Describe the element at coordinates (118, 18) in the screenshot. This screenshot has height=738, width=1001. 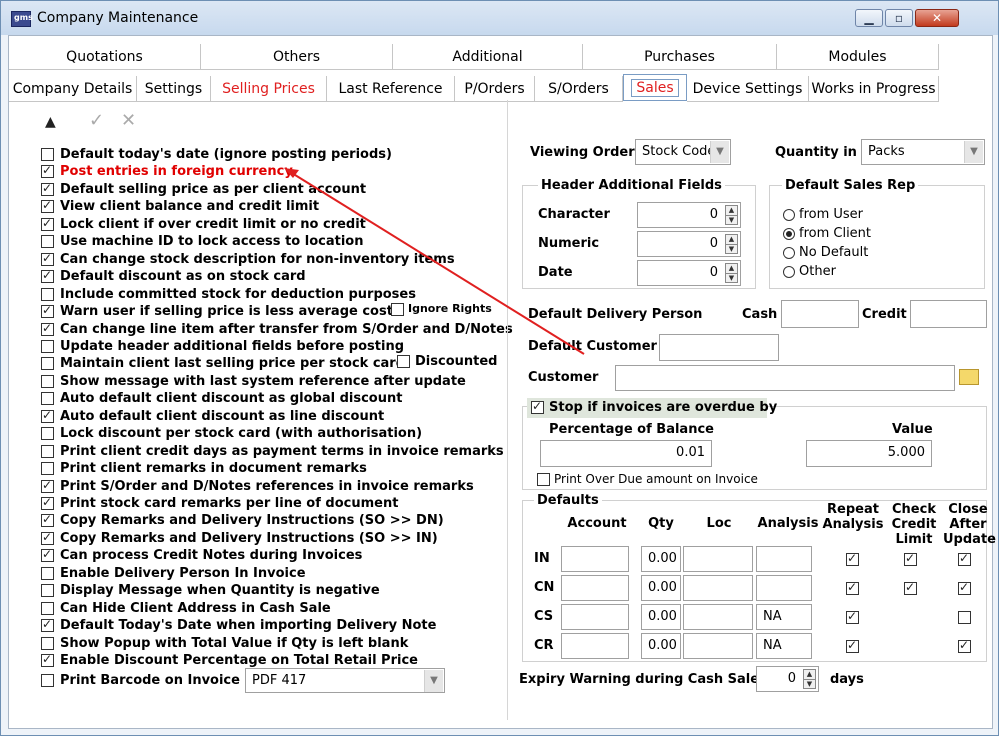
I see `window-title: Company Maintenance` at that location.